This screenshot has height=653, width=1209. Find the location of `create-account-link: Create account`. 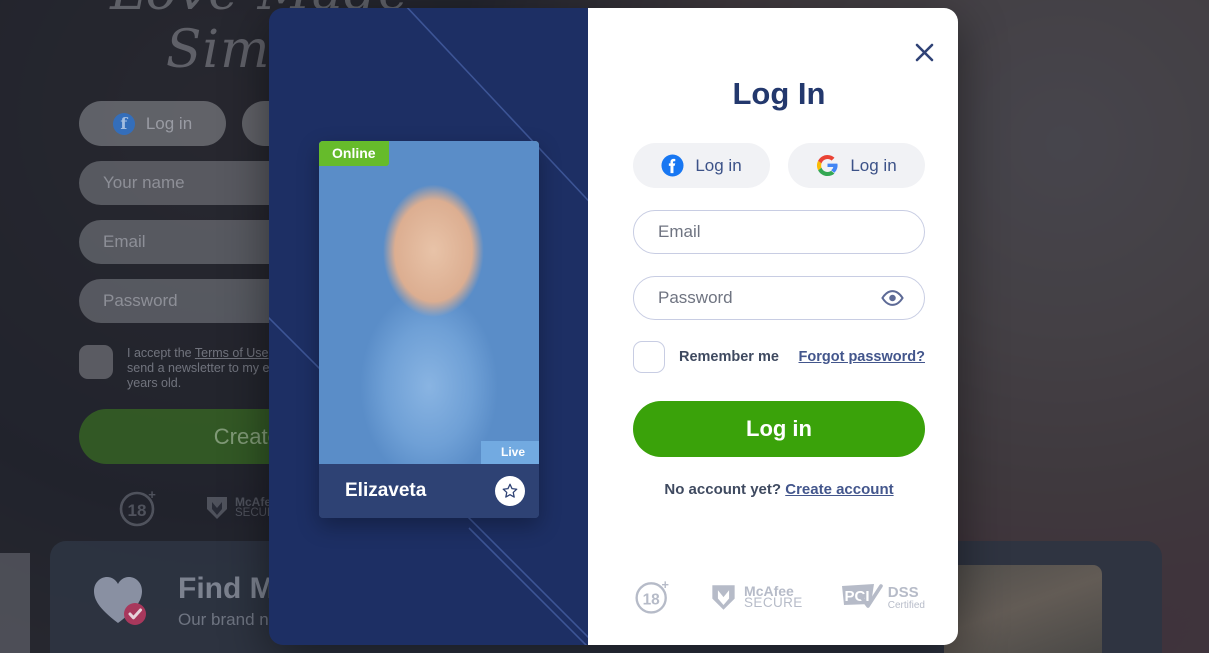

create-account-link: Create account is located at coordinates (839, 489).